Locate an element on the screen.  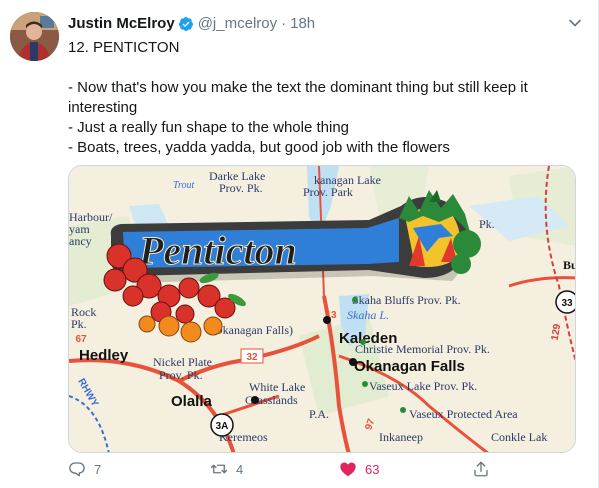
map-label: Olalla is located at coordinates (192, 401).